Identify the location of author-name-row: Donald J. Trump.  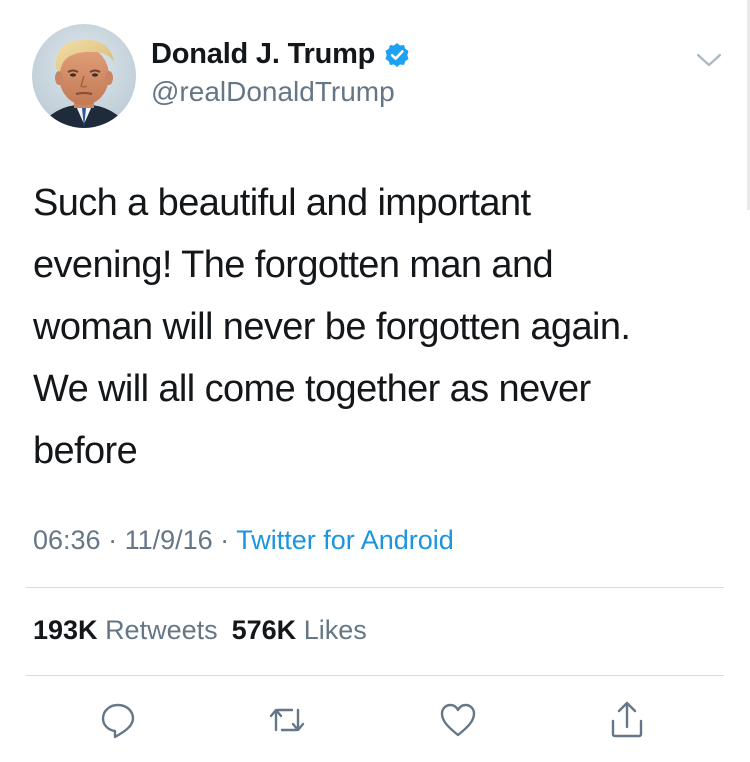
(280, 54).